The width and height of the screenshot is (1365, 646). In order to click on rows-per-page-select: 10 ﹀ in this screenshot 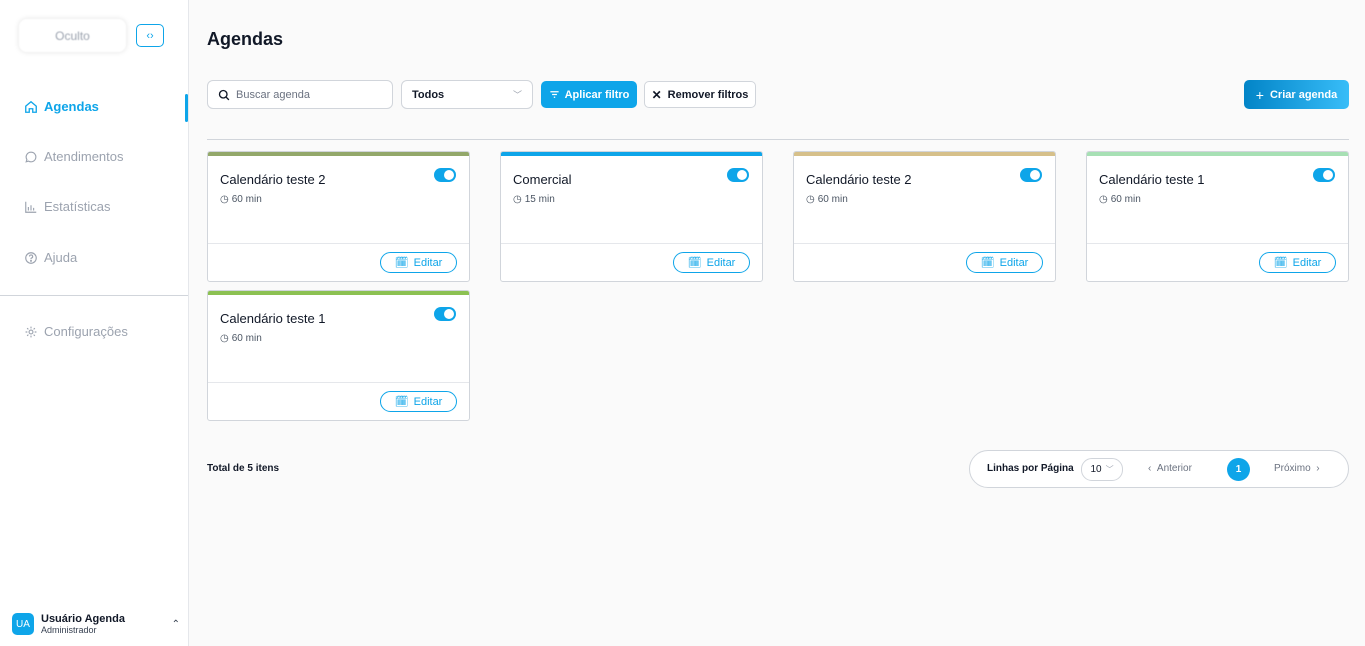, I will do `click(1102, 469)`.